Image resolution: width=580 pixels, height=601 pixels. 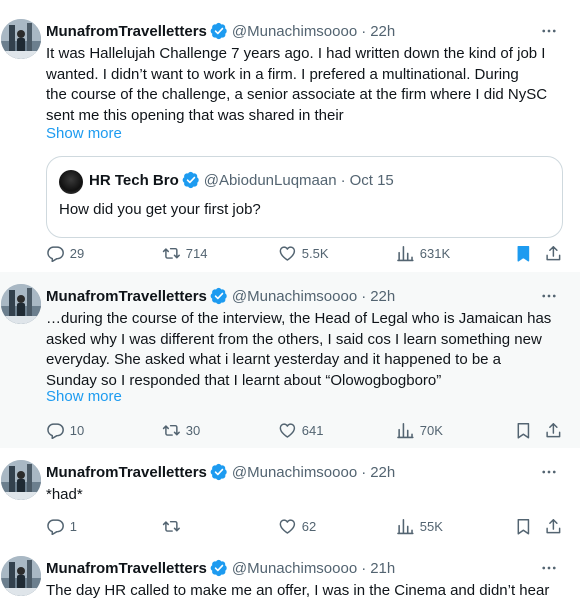 What do you see at coordinates (134, 180) in the screenshot?
I see `quoted-author-name: HR Tech Bro` at bounding box center [134, 180].